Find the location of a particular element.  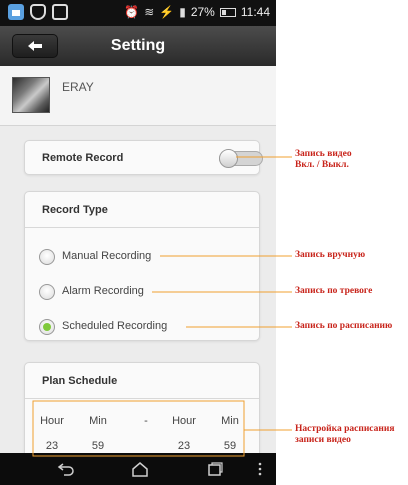

annotation-schedule-setup: Настройка расписания is located at coordinates (345, 429).